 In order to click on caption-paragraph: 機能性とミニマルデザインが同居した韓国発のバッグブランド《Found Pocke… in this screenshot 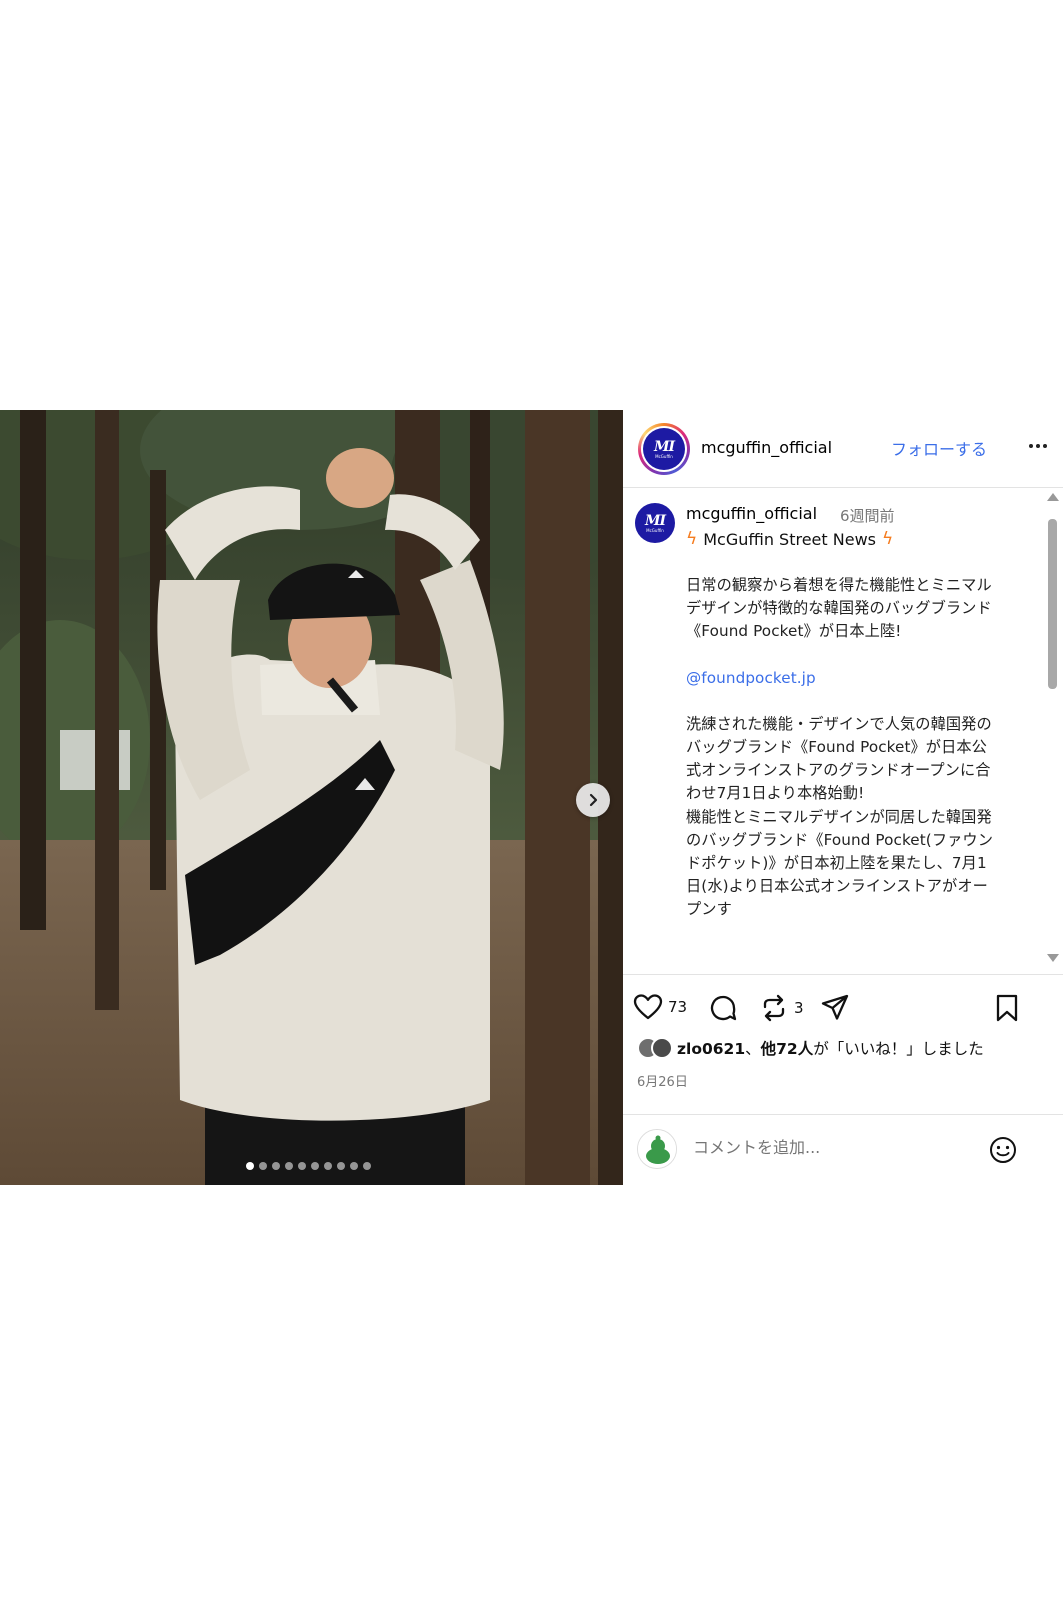, I will do `click(839, 863)`.